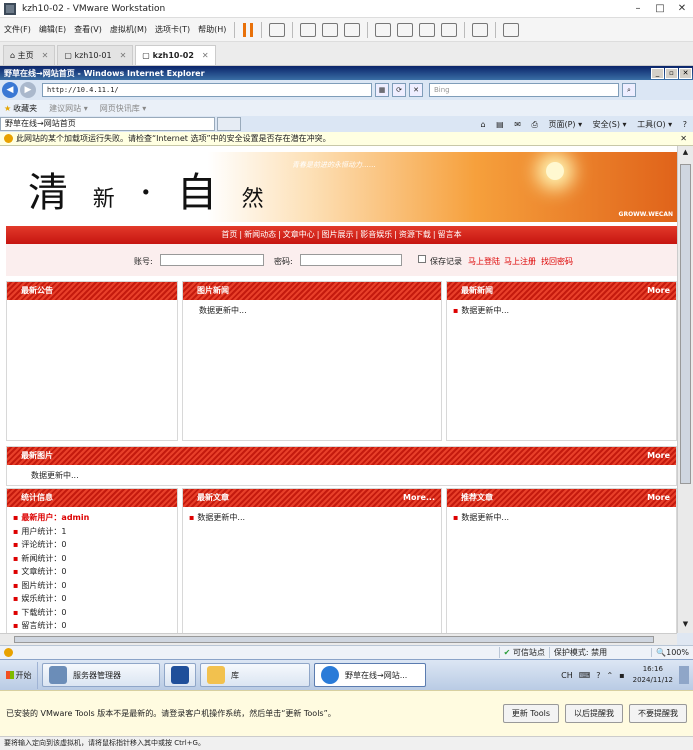  Describe the element at coordinates (520, 261) in the screenshot. I see `register-link: 马上注册` at that location.